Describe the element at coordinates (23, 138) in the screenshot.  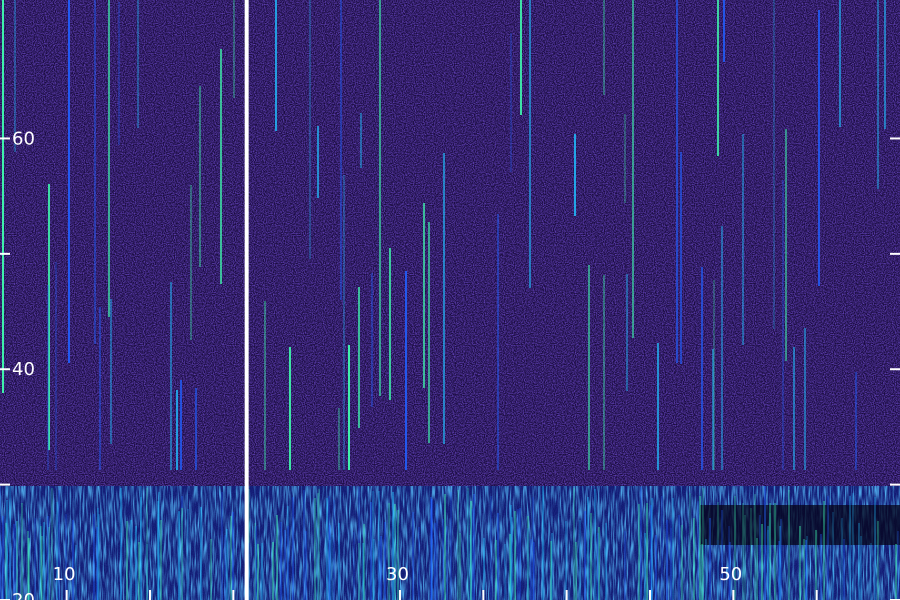
I see `y-tick-label: 60` at that location.